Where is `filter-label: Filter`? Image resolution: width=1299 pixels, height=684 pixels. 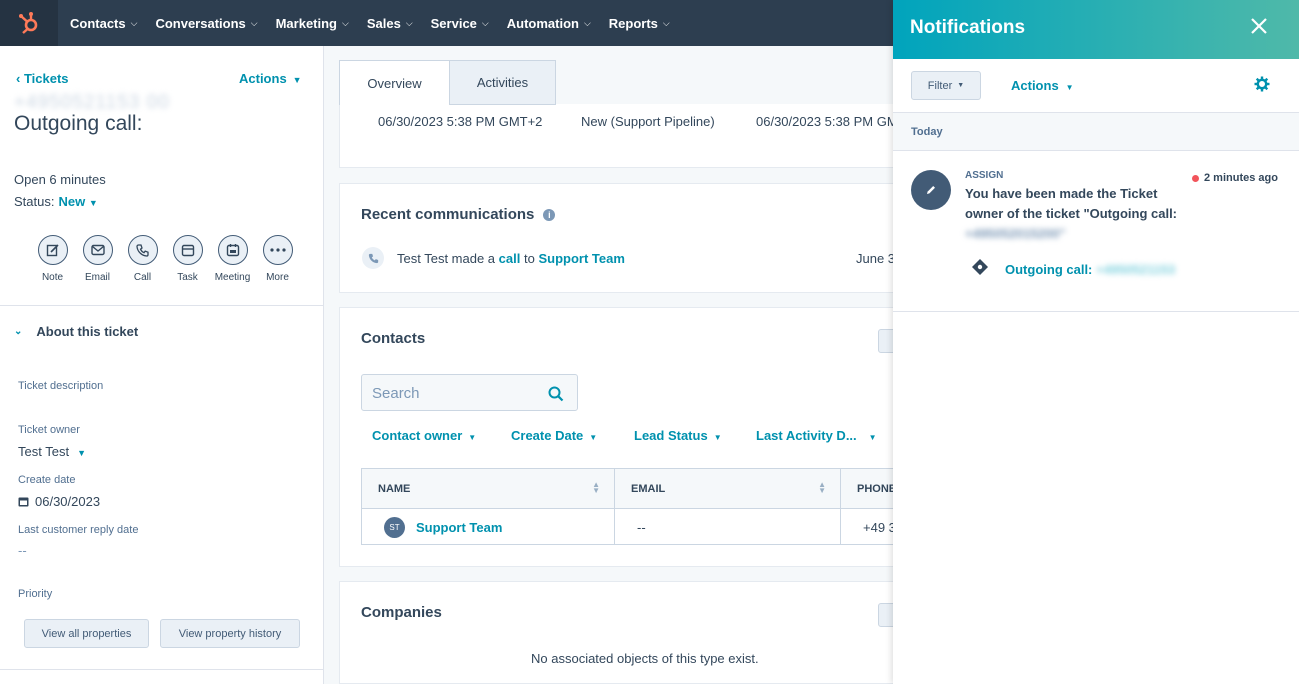 filter-label: Filter is located at coordinates (940, 85).